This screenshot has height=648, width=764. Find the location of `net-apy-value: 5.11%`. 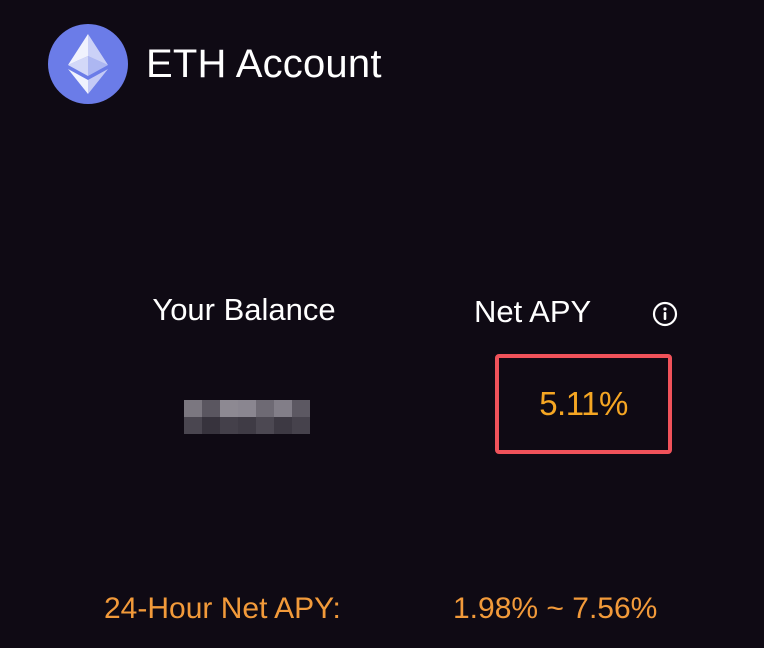

net-apy-value: 5.11% is located at coordinates (583, 403).